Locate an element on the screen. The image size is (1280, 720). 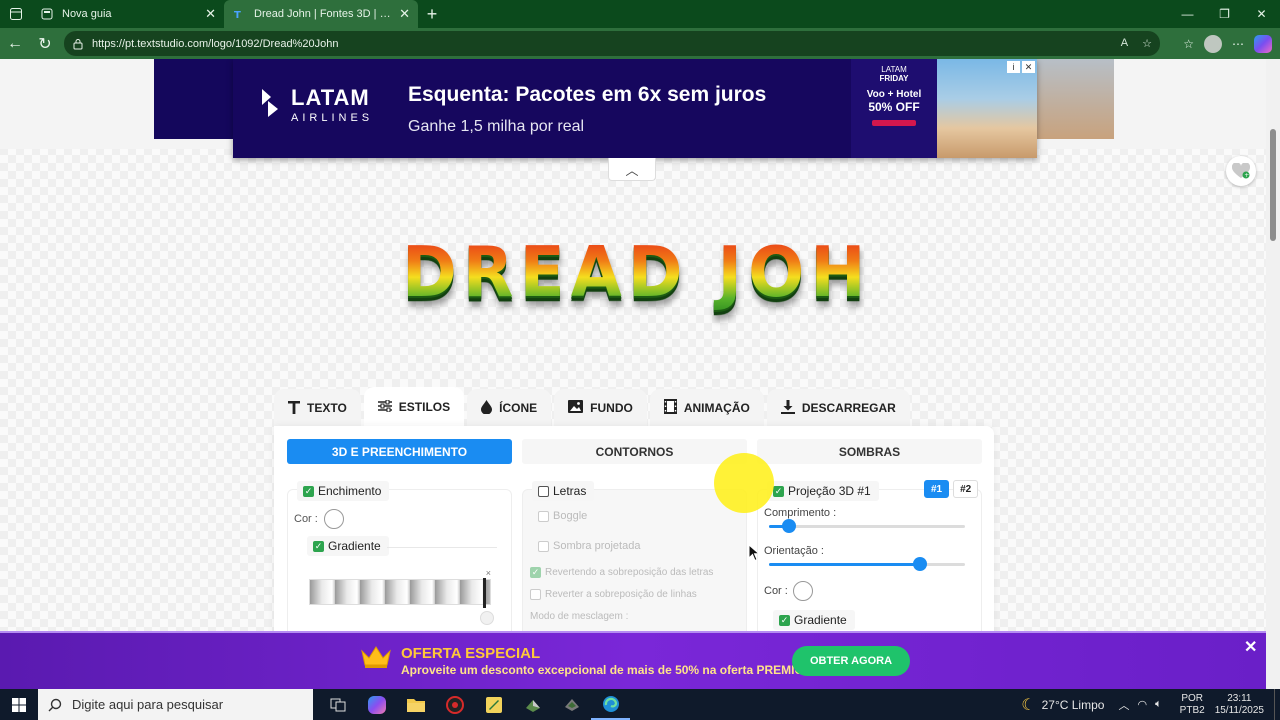
favorite-star-icon: ☆ is located at coordinates (1147, 43).